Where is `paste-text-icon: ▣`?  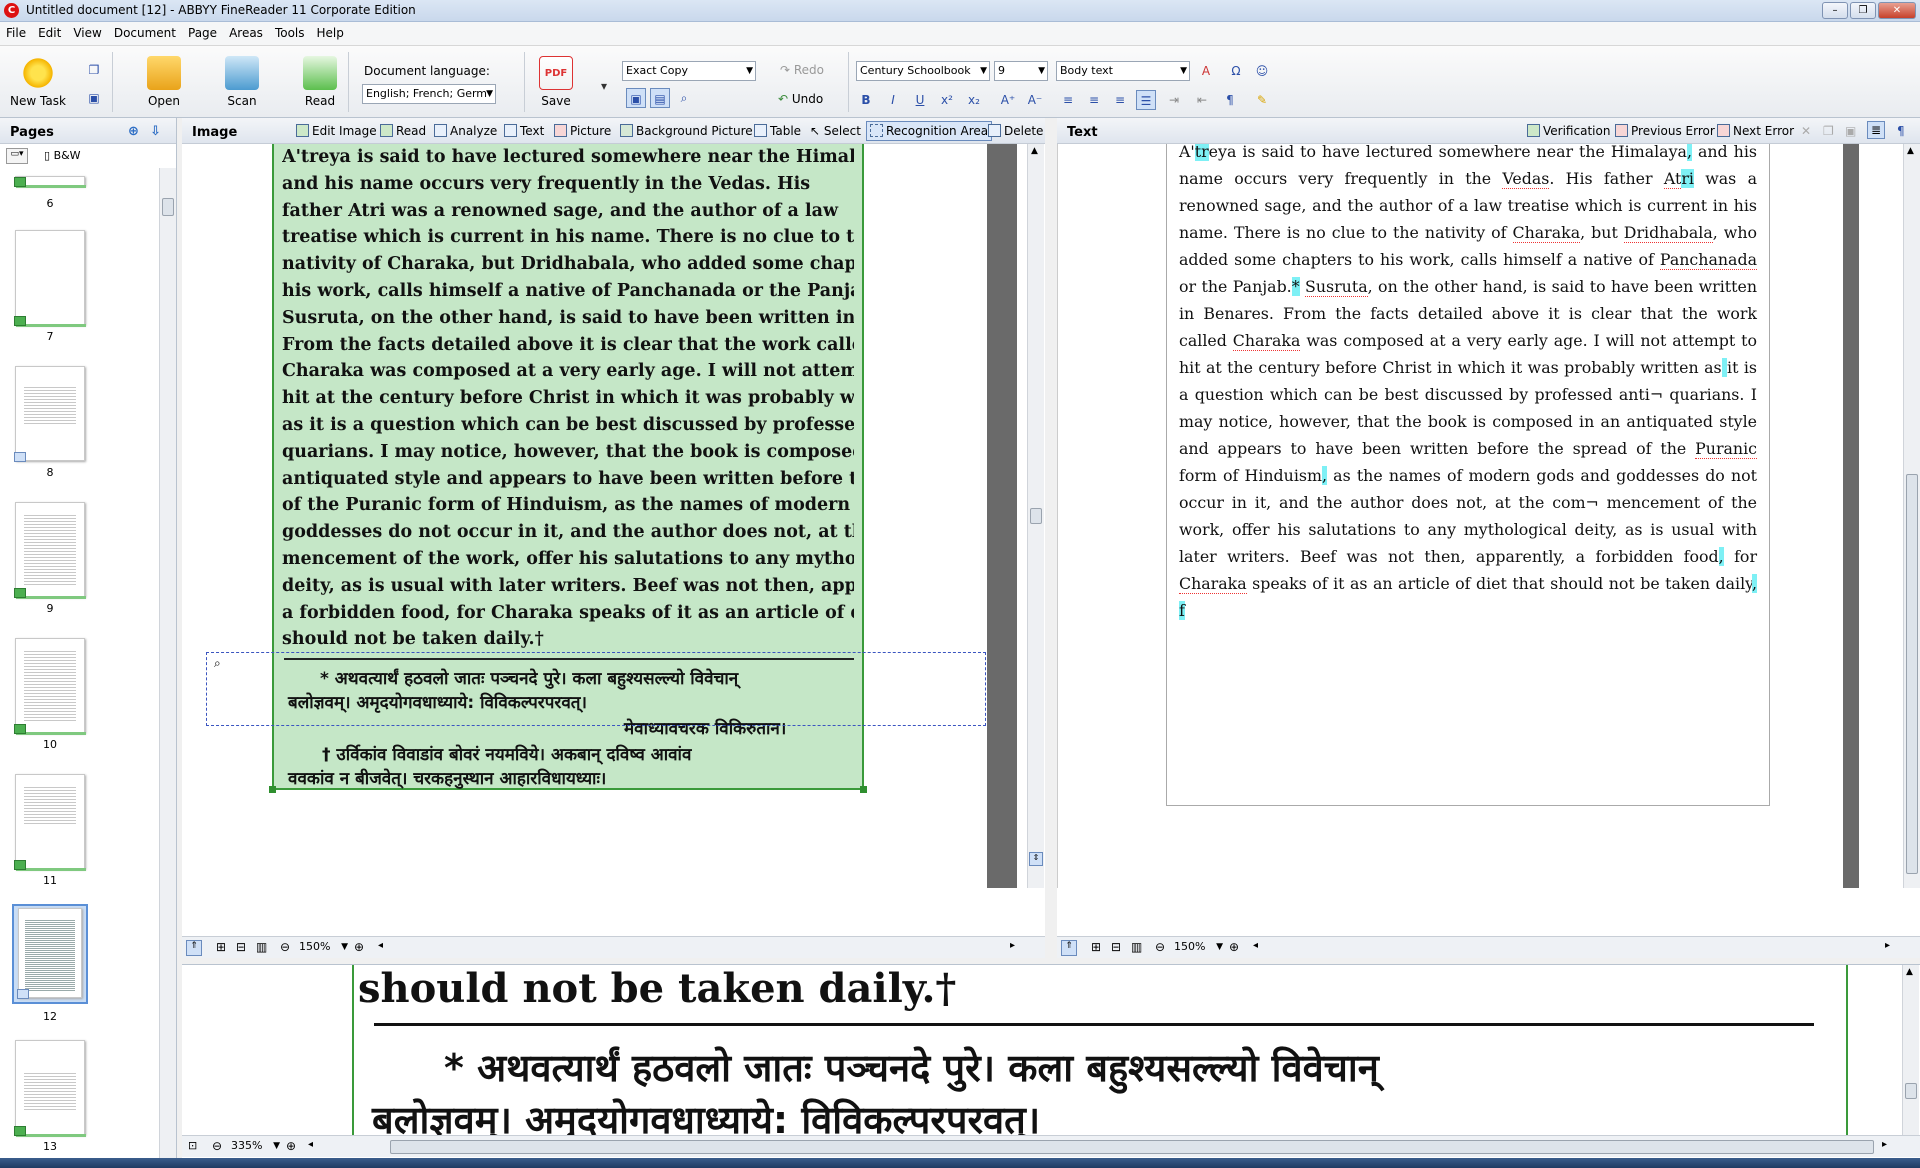
paste-text-icon: ▣ is located at coordinates (1850, 131).